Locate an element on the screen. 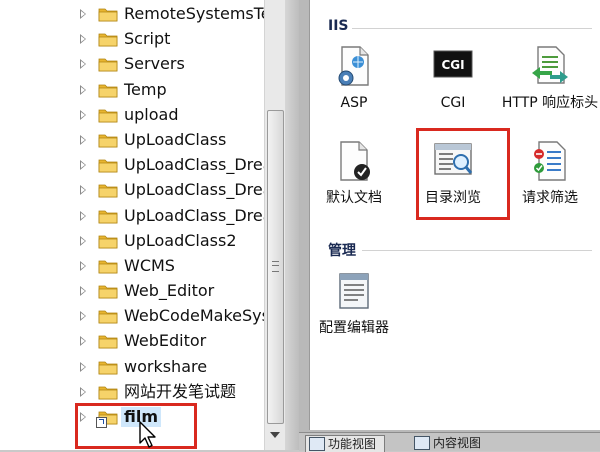 This screenshot has width=600, height=452. tree-item-label: UpLoadClass is located at coordinates (175, 139).